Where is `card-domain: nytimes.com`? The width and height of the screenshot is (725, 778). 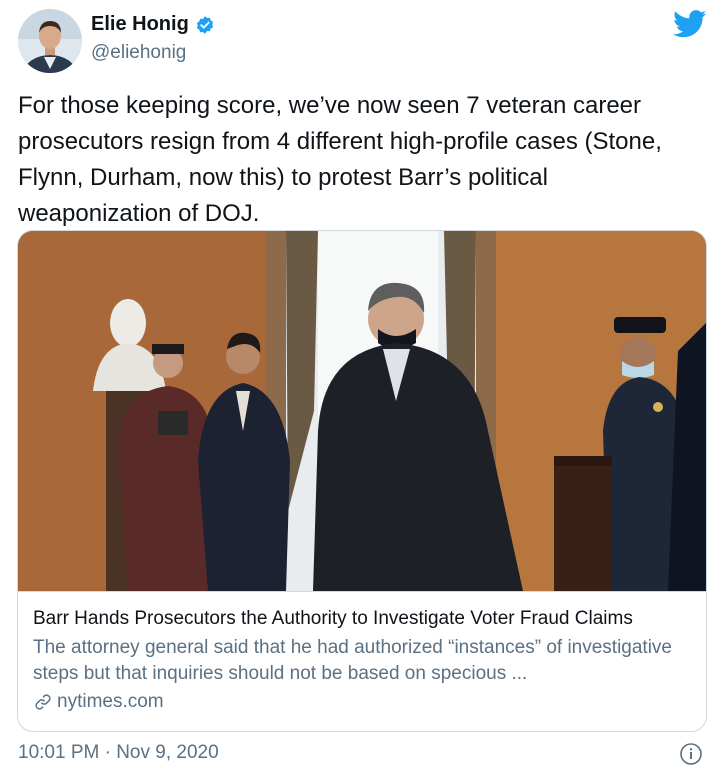
card-domain: nytimes.com is located at coordinates (98, 702).